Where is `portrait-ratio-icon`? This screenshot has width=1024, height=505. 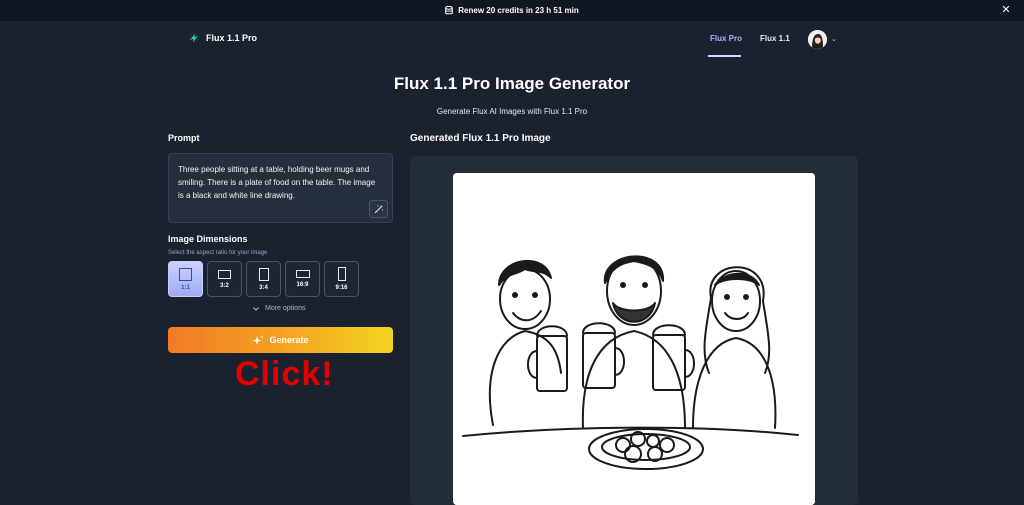 portrait-ratio-icon is located at coordinates (263, 274).